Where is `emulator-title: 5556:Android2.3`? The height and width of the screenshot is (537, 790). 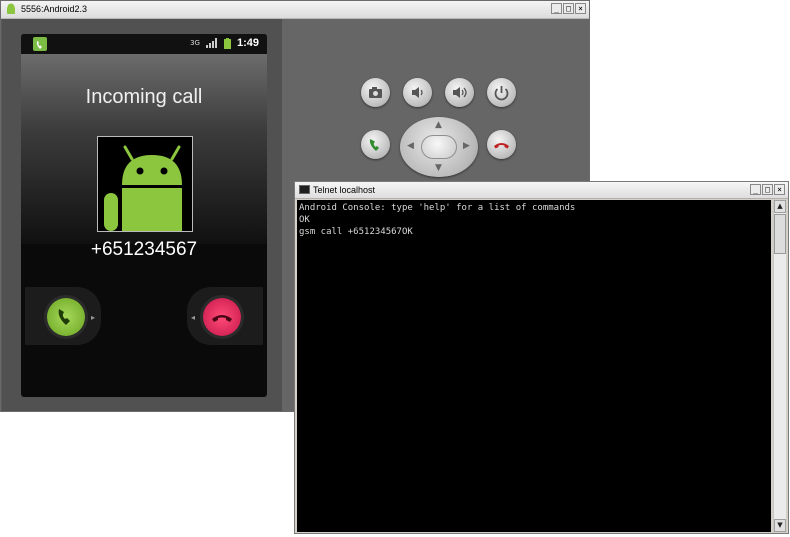
emulator-title: 5556:Android2.3 is located at coordinates (54, 9).